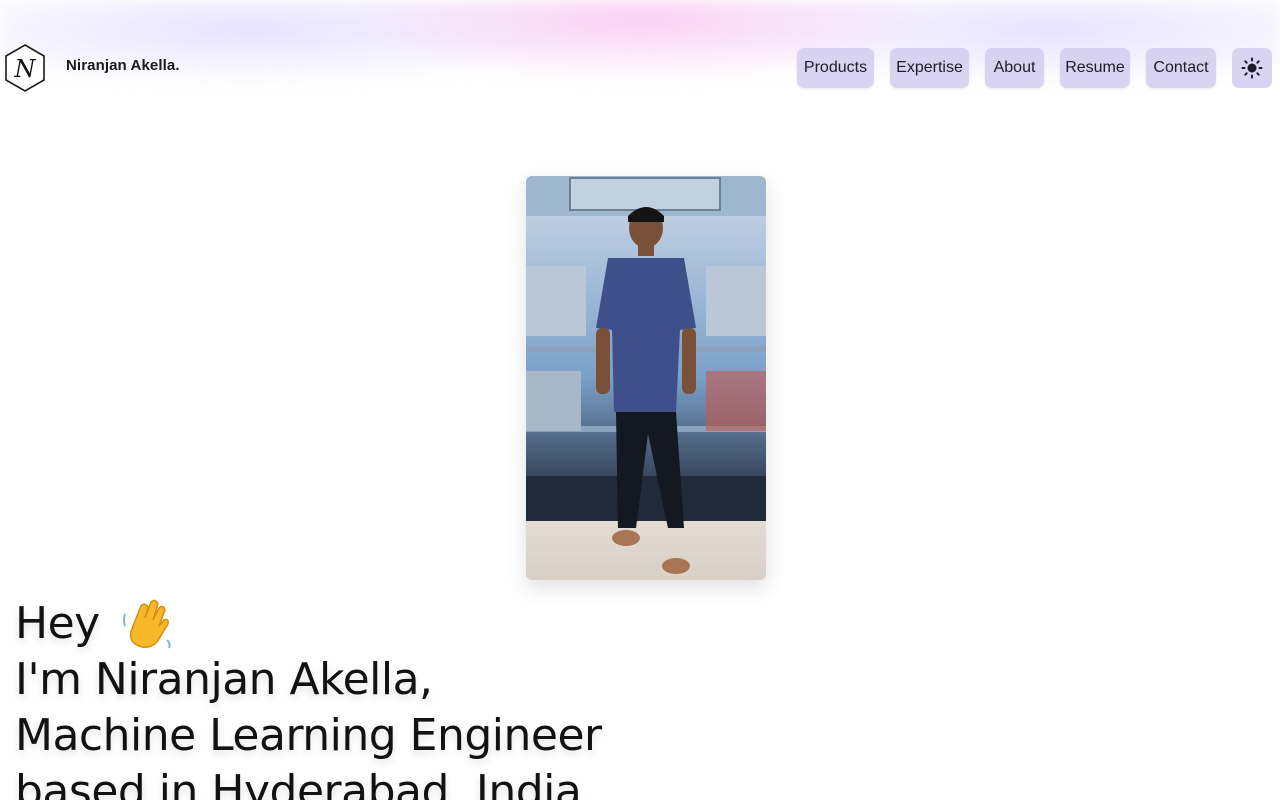 The image size is (1280, 800). I want to click on nav-products-button: Products, so click(835, 68).